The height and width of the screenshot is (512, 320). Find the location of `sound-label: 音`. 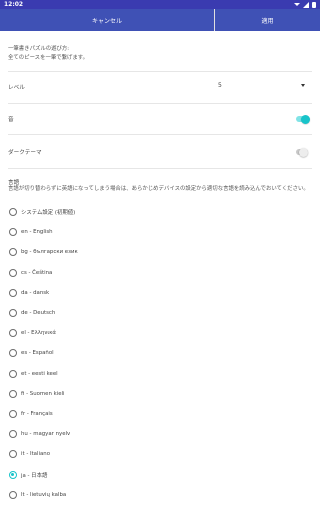

sound-label: 音 is located at coordinates (11, 120).